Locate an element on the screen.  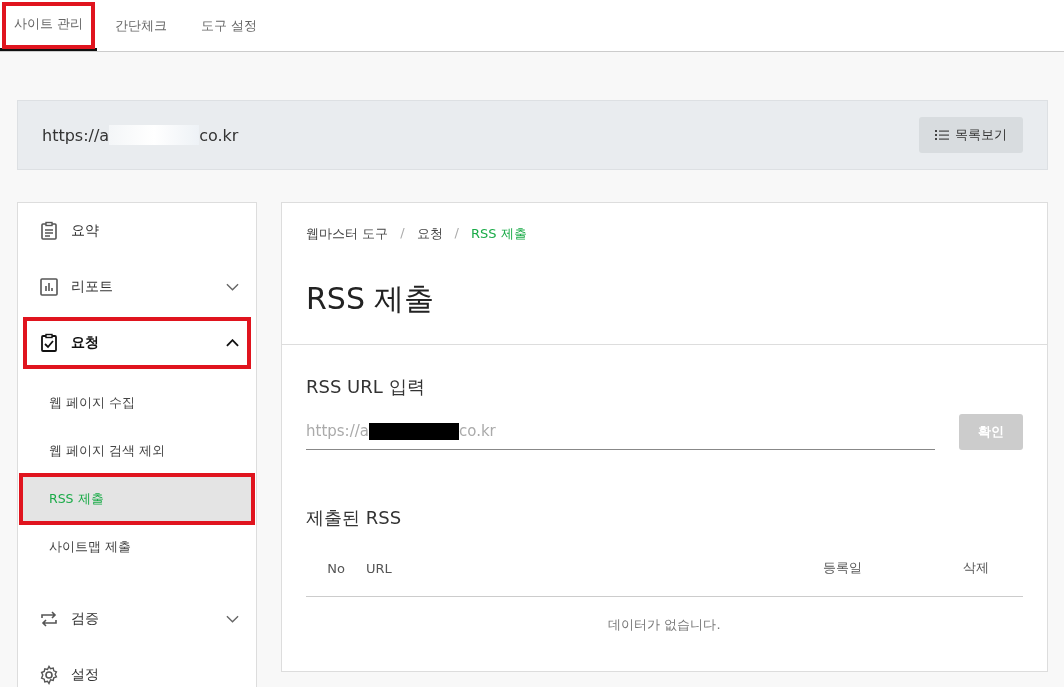
sidebar-item: 요약 is located at coordinates (137, 231).